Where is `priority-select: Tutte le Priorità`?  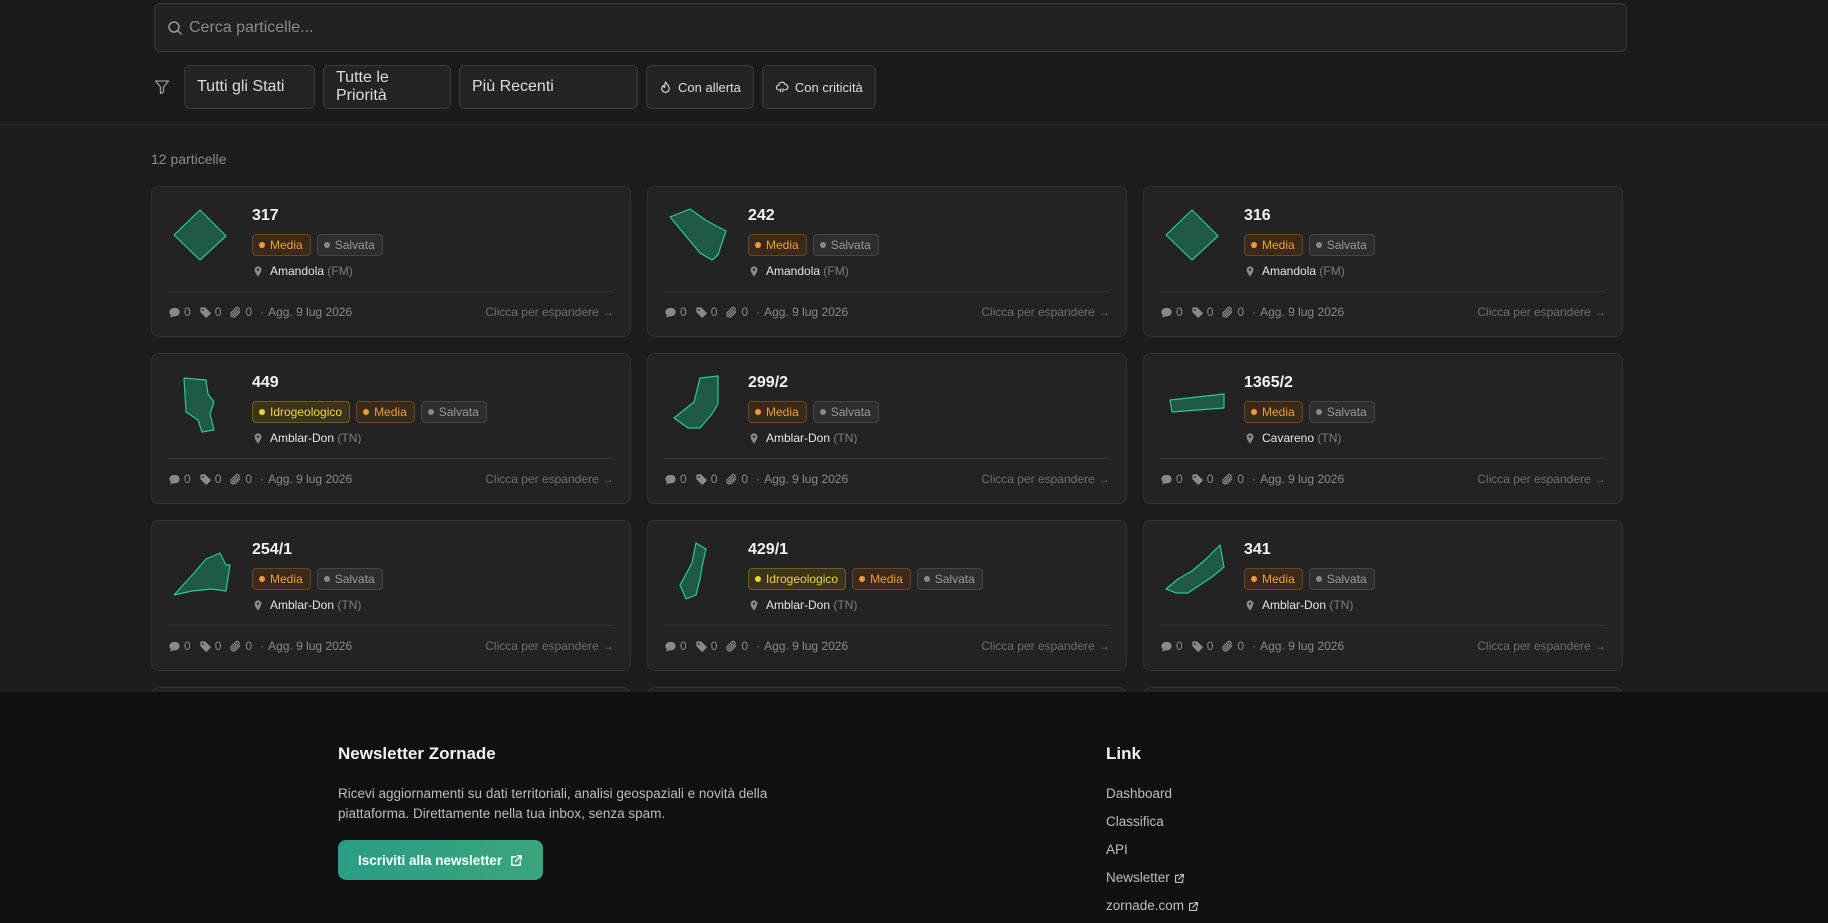
priority-select: Tutte le Priorità is located at coordinates (387, 87).